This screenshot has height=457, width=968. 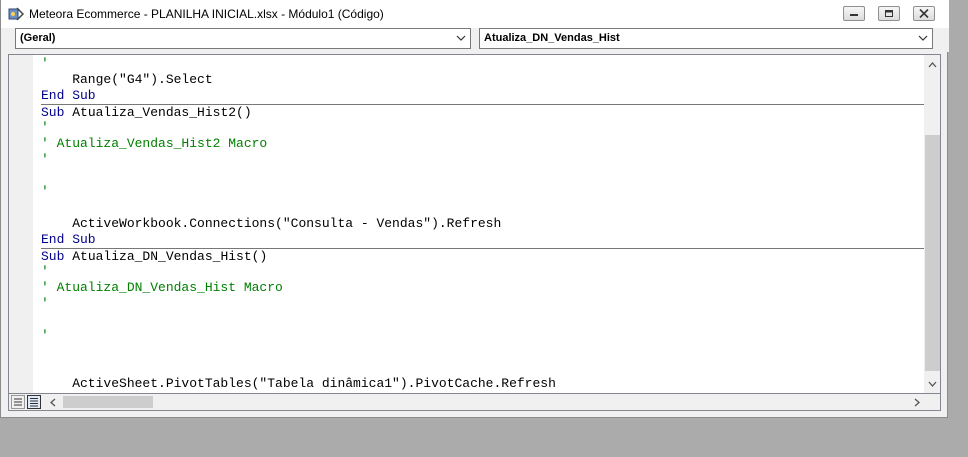 I want to click on scroll-right-icon, so click(x=917, y=402).